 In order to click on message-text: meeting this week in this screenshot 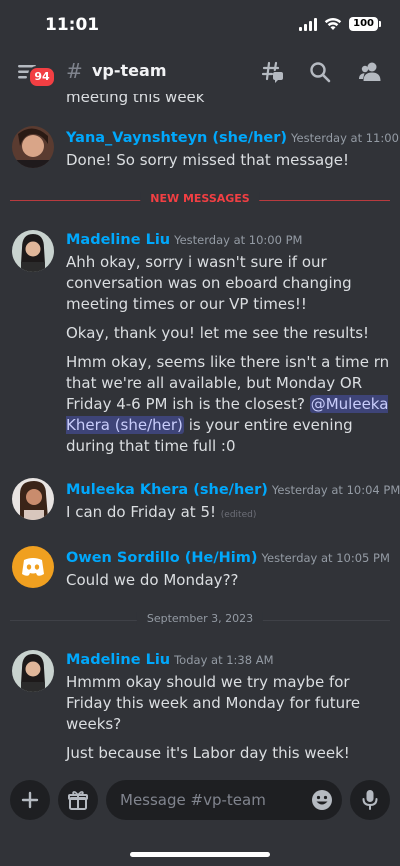, I will do `click(135, 100)`.